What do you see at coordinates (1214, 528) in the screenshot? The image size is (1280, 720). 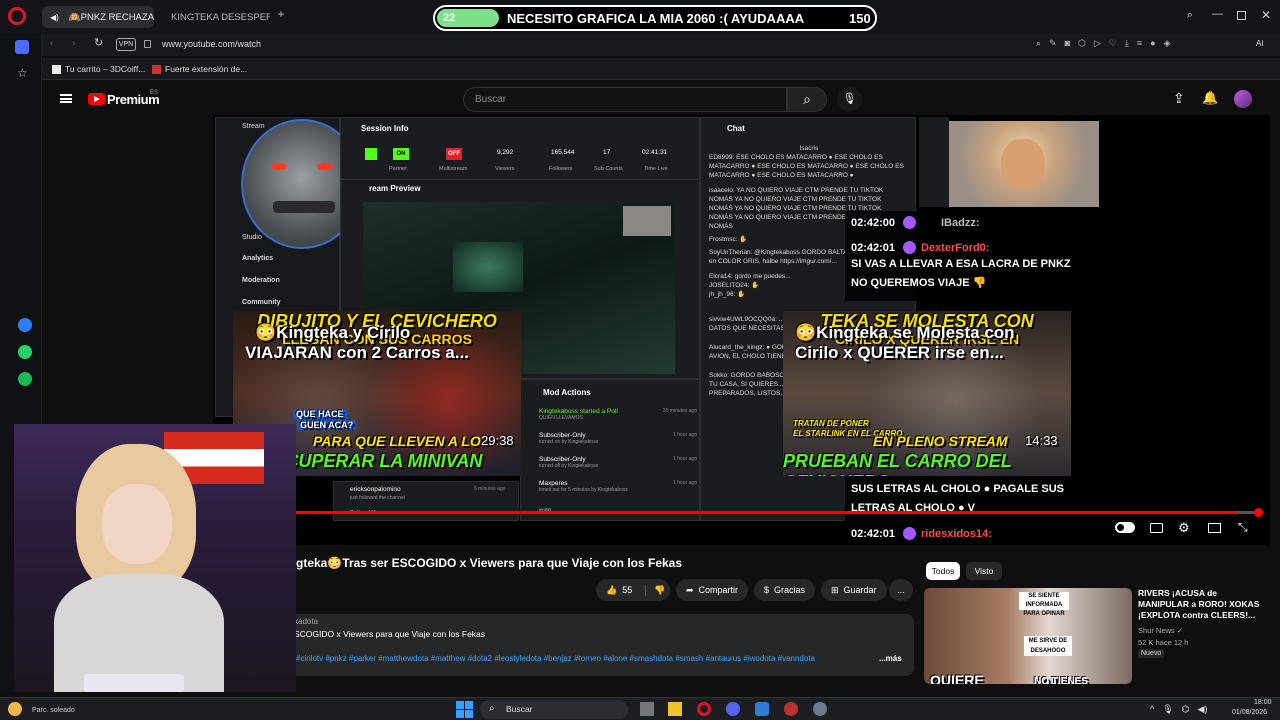 I see `theater-mode-icon` at bounding box center [1214, 528].